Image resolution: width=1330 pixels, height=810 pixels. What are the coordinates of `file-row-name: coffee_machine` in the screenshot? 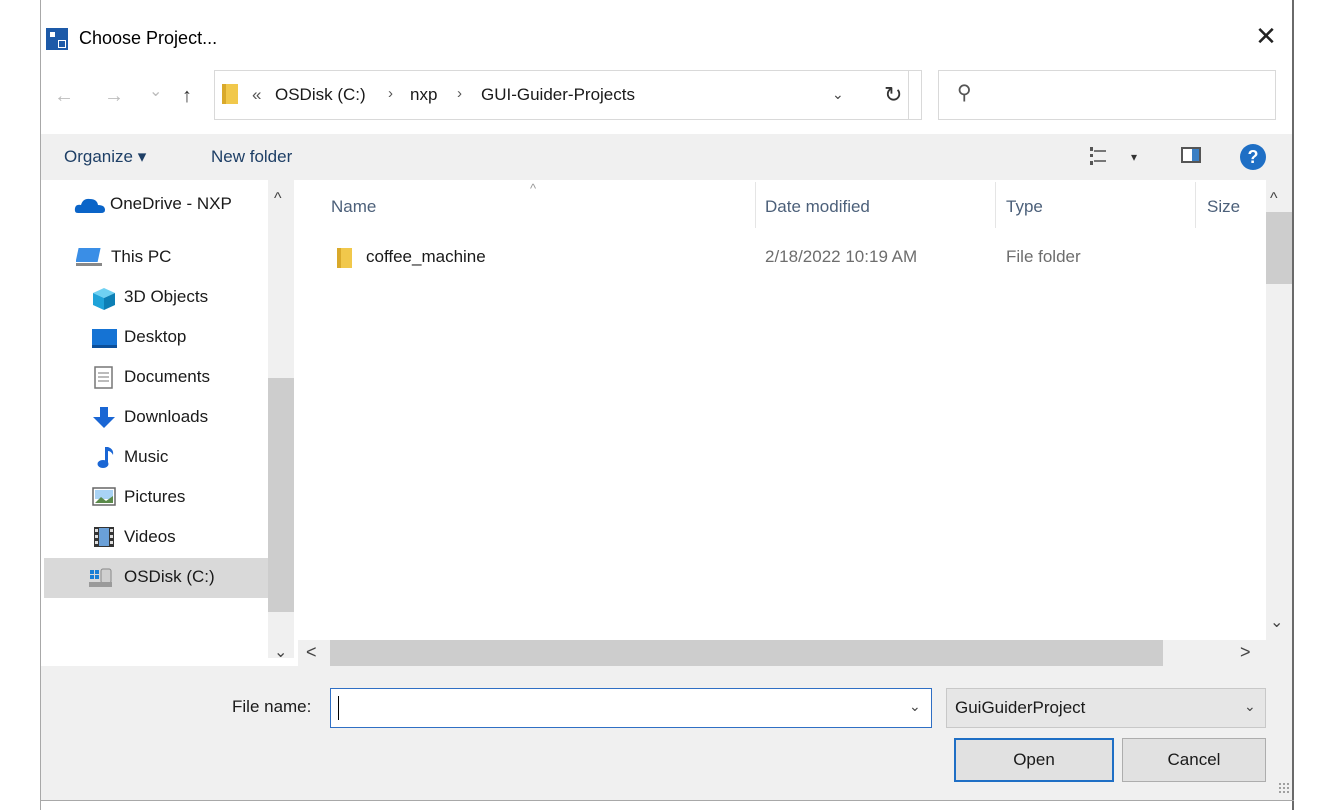 It's located at (426, 257).